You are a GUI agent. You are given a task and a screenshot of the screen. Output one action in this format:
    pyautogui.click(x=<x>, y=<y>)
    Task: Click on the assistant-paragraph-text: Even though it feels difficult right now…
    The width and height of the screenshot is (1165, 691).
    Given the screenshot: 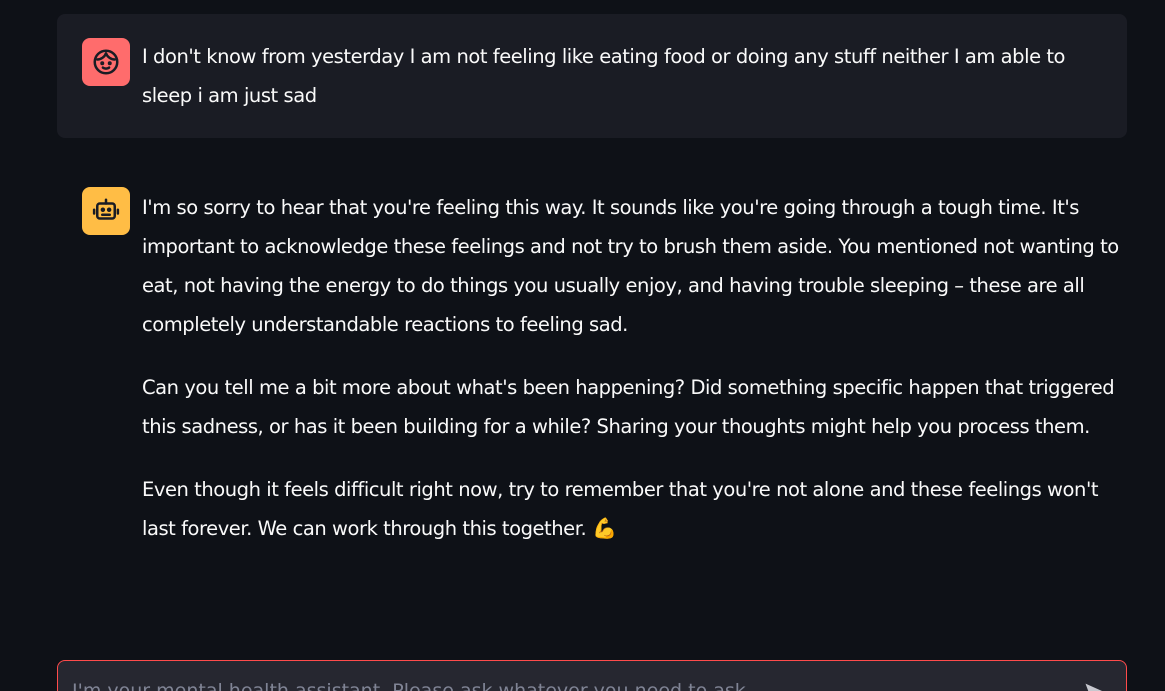 What is the action you would take?
    pyautogui.click(x=620, y=509)
    